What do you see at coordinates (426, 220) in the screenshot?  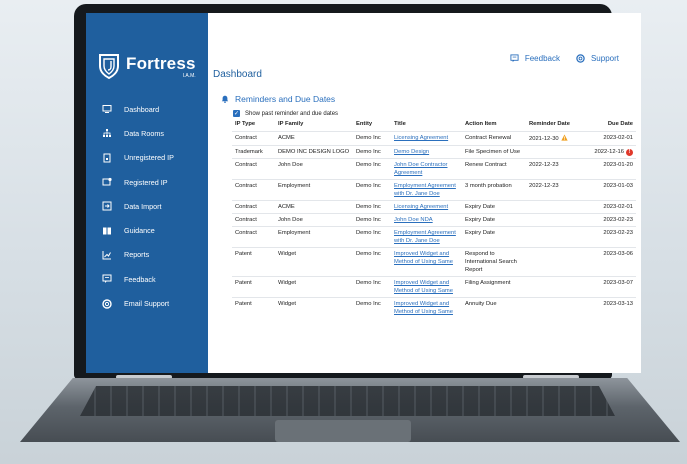 I see `cell-title-link: John Doe NDA` at bounding box center [426, 220].